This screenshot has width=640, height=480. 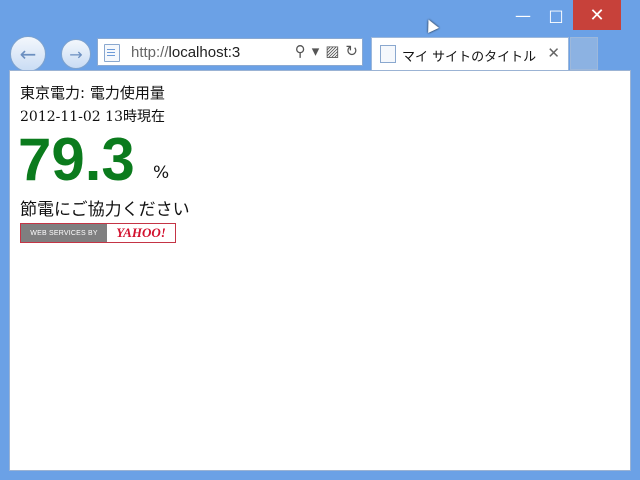 I want to click on chevron-down-icon: ▾, so click(x=316, y=51).